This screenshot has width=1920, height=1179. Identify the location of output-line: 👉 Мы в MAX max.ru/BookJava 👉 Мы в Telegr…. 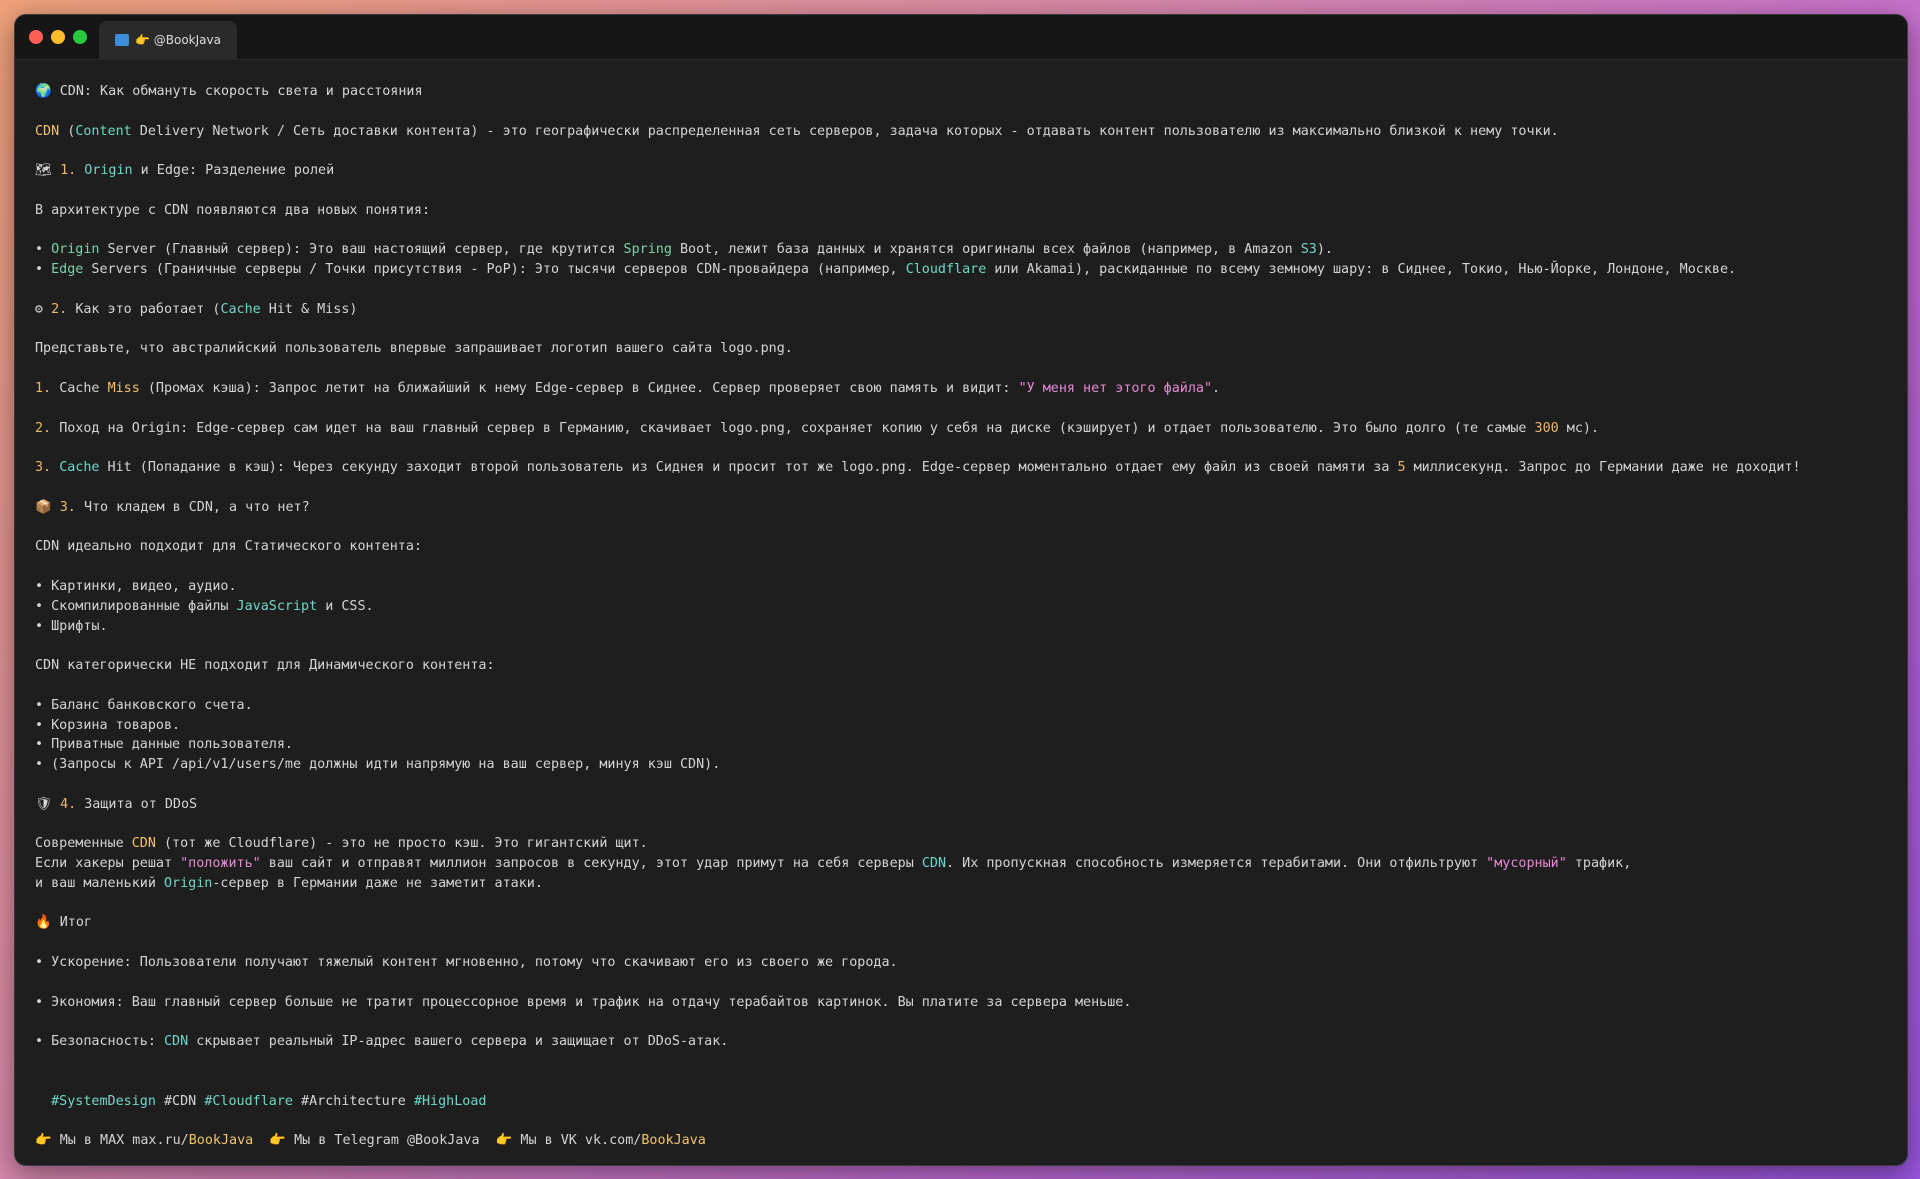
(961, 1141).